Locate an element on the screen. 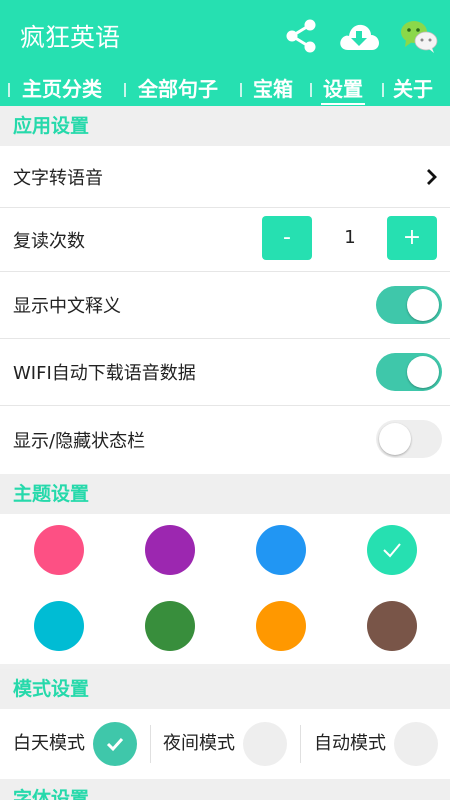 This screenshot has width=450, height=800. mode-night-label: 夜间模式 is located at coordinates (199, 744).